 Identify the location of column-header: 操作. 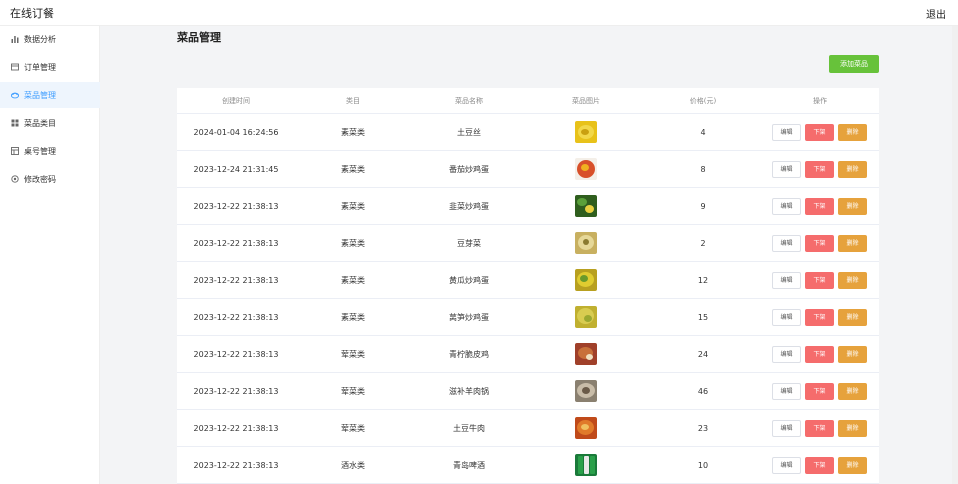
(820, 101).